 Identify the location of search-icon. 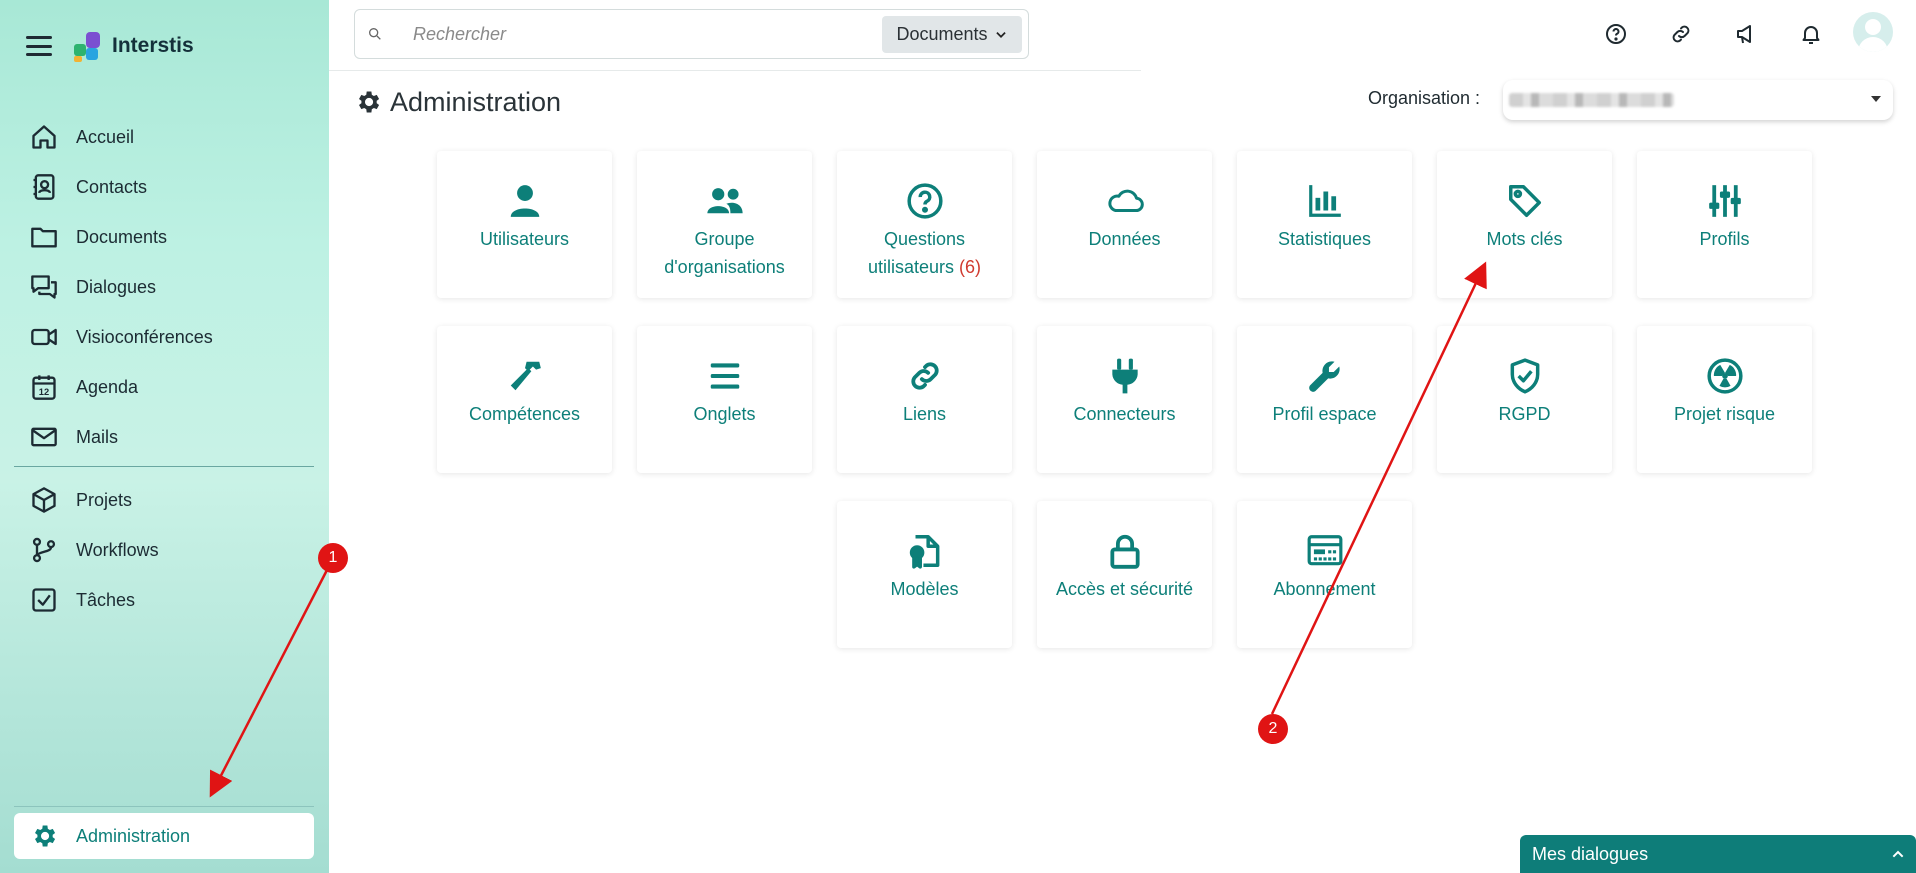
(375, 33).